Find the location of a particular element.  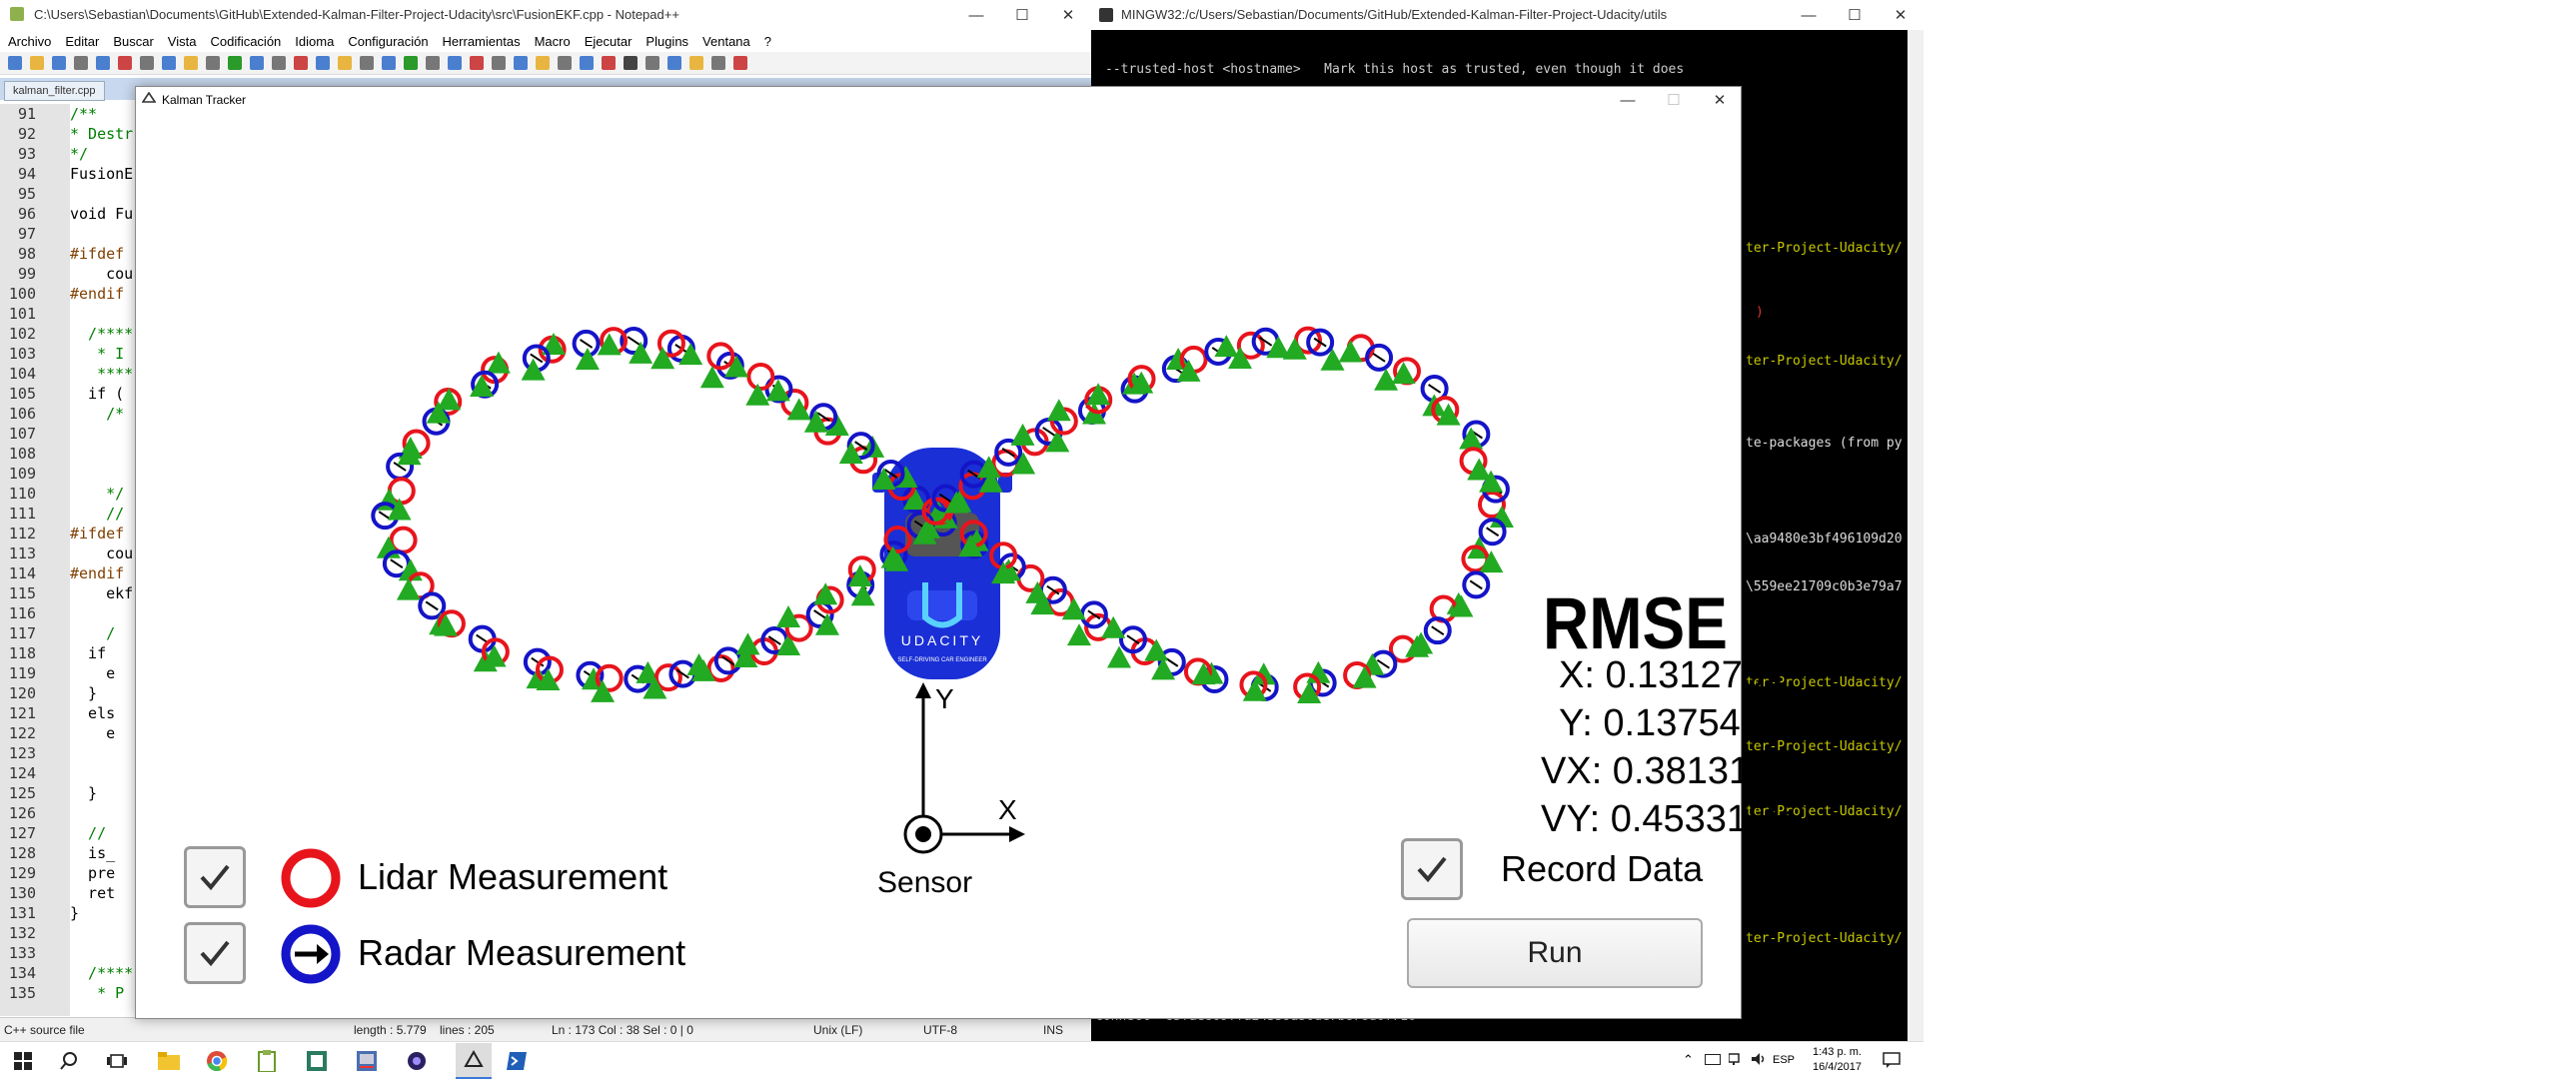

tray-chevron-icon: ⌃ is located at coordinates (1688, 1060).